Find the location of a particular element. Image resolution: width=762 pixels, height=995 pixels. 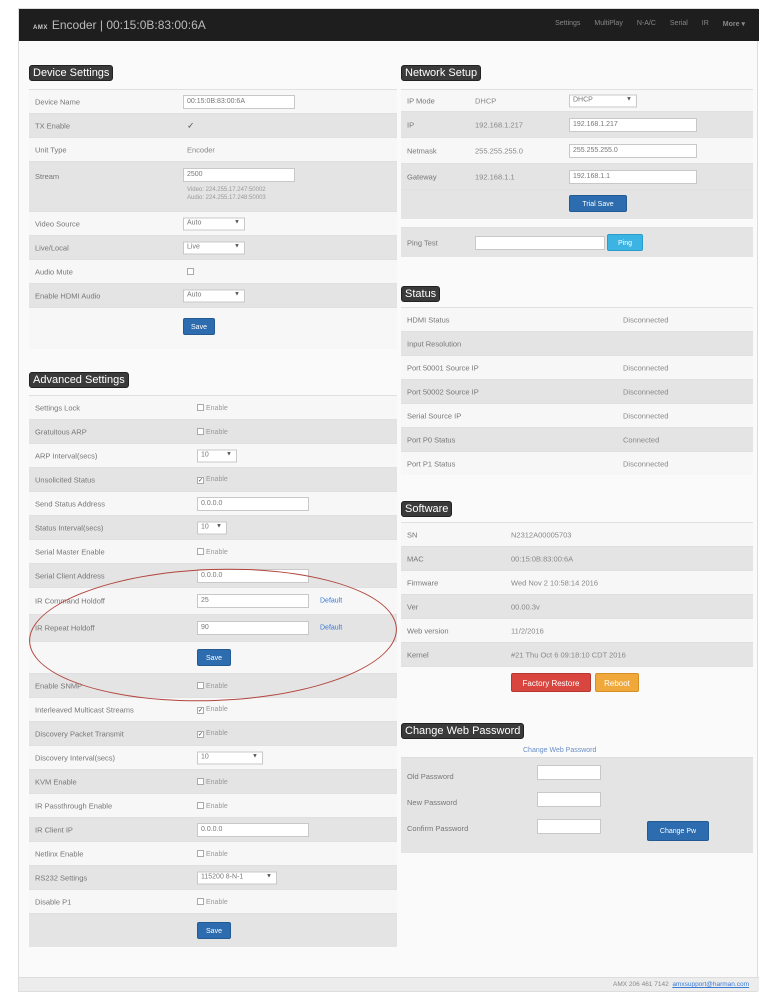

discovery-interval-select: 10 ▼ is located at coordinates (230, 757).